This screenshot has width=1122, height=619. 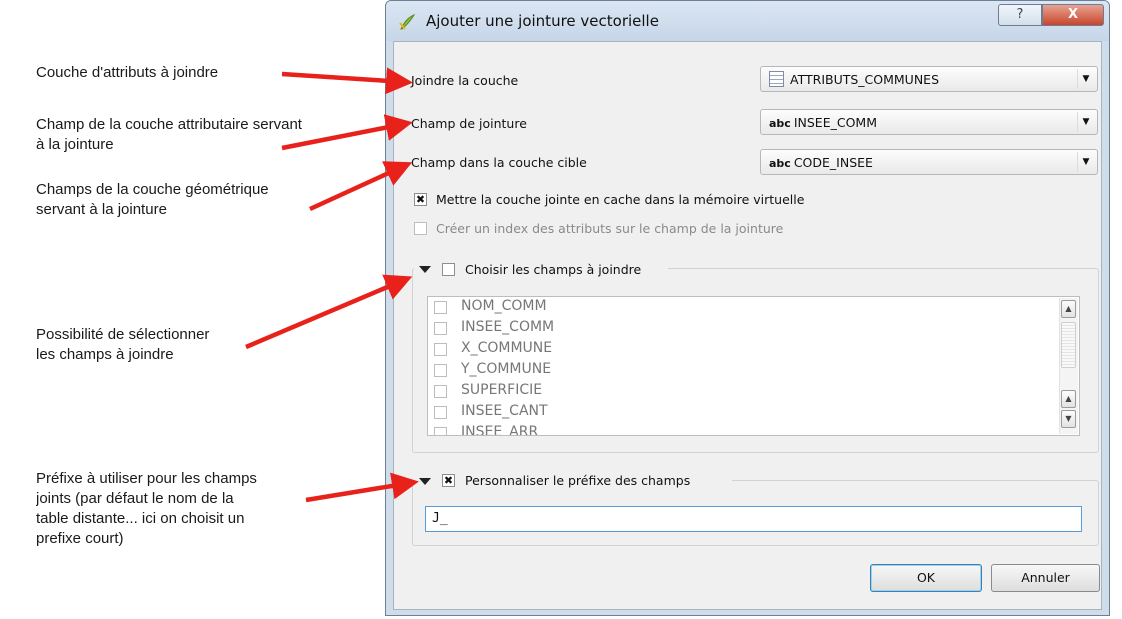 What do you see at coordinates (502, 390) in the screenshot?
I see `field-name: SUPERFICIE` at bounding box center [502, 390].